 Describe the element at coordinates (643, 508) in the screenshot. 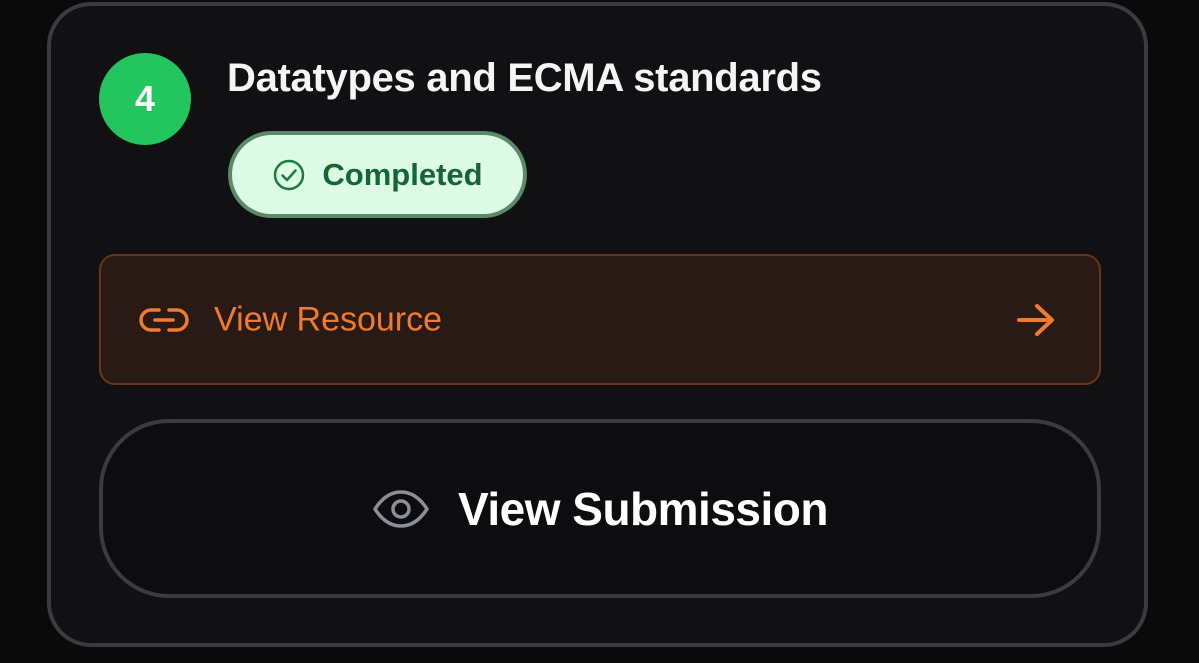

I see `view-submission-label: View Submission` at that location.